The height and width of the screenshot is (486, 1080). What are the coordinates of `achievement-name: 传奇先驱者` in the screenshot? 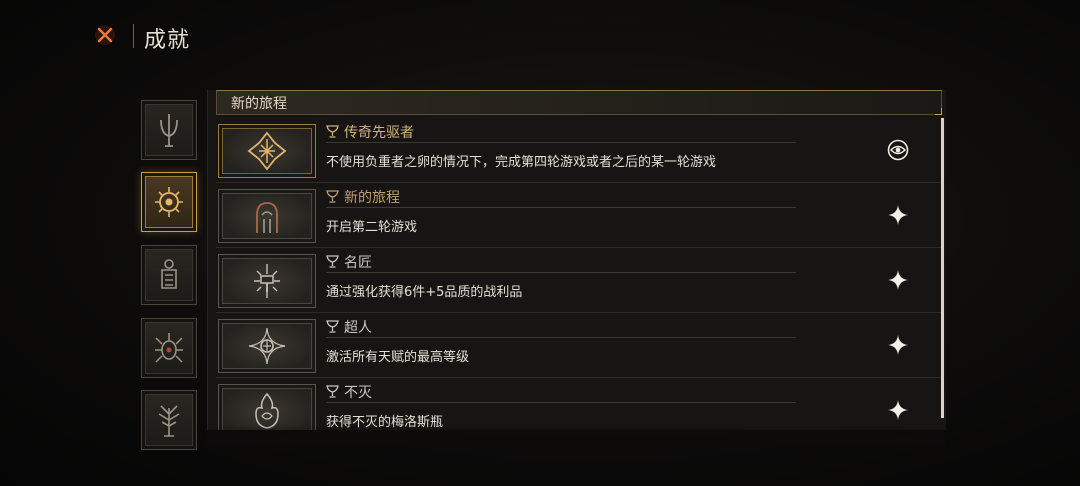 It's located at (379, 133).